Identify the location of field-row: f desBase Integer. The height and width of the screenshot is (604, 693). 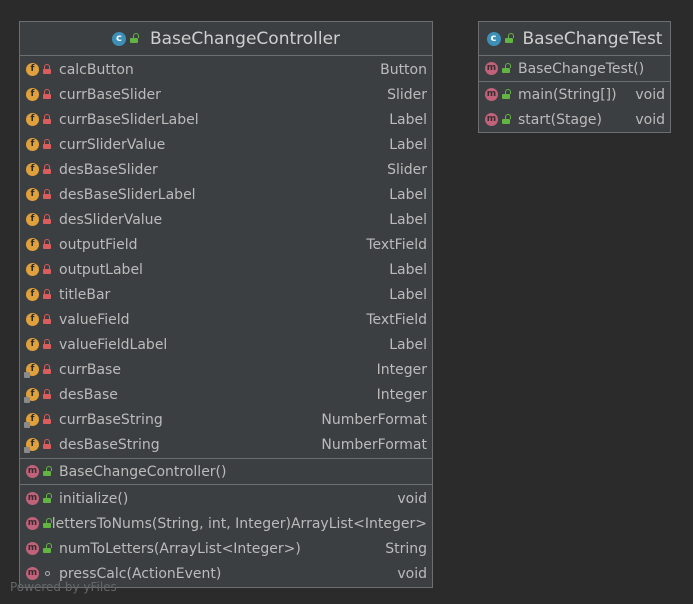
(226, 394).